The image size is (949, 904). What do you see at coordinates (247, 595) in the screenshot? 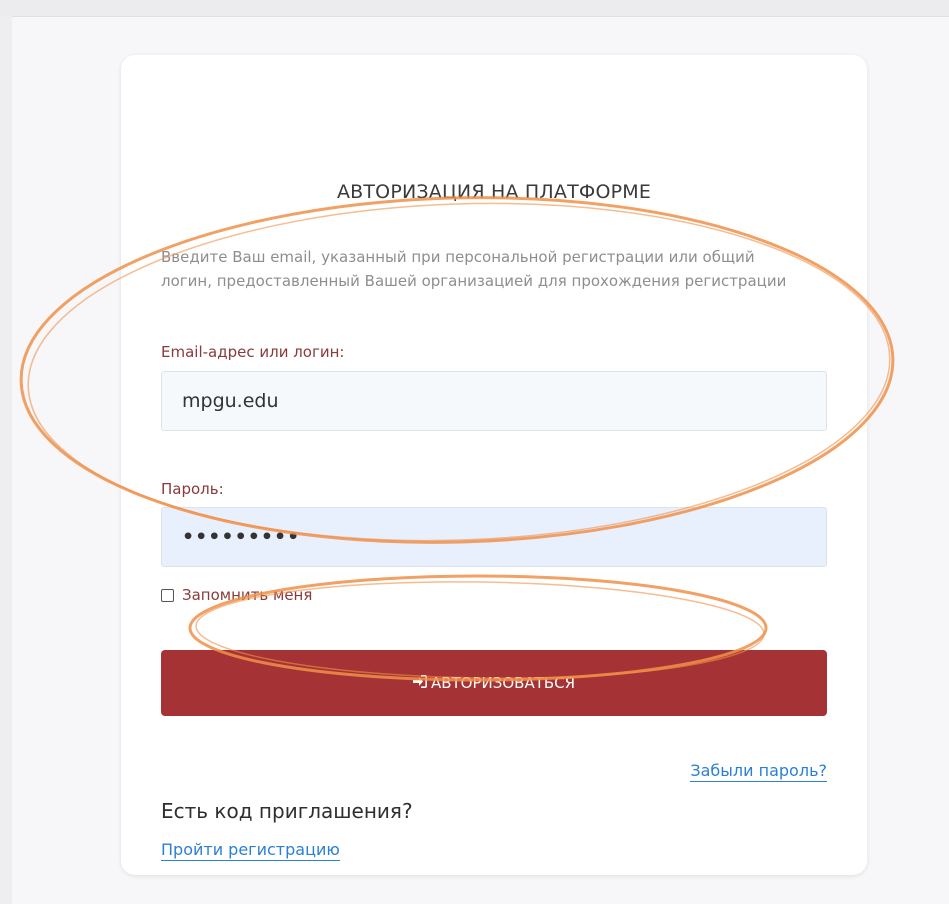
I see `remember-label: Запомнить меня` at bounding box center [247, 595].